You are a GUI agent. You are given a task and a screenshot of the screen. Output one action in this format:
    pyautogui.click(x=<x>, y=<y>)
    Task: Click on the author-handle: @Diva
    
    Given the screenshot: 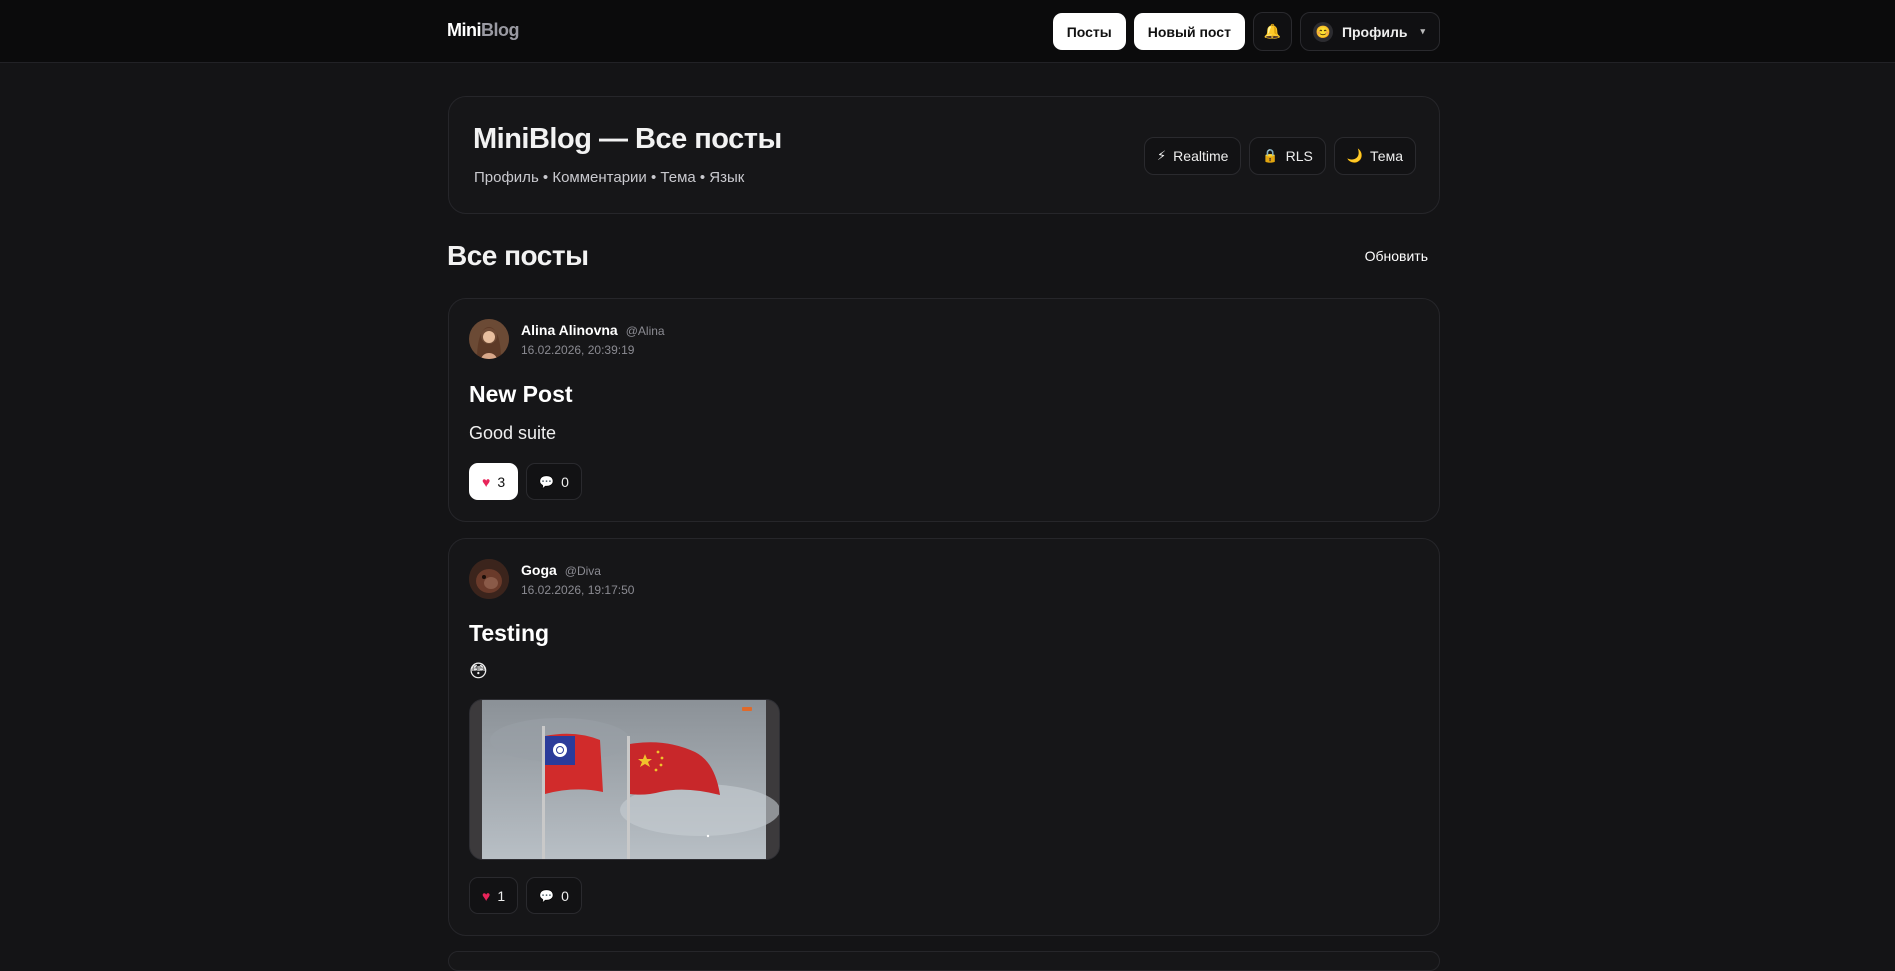 What is the action you would take?
    pyautogui.click(x=582, y=571)
    